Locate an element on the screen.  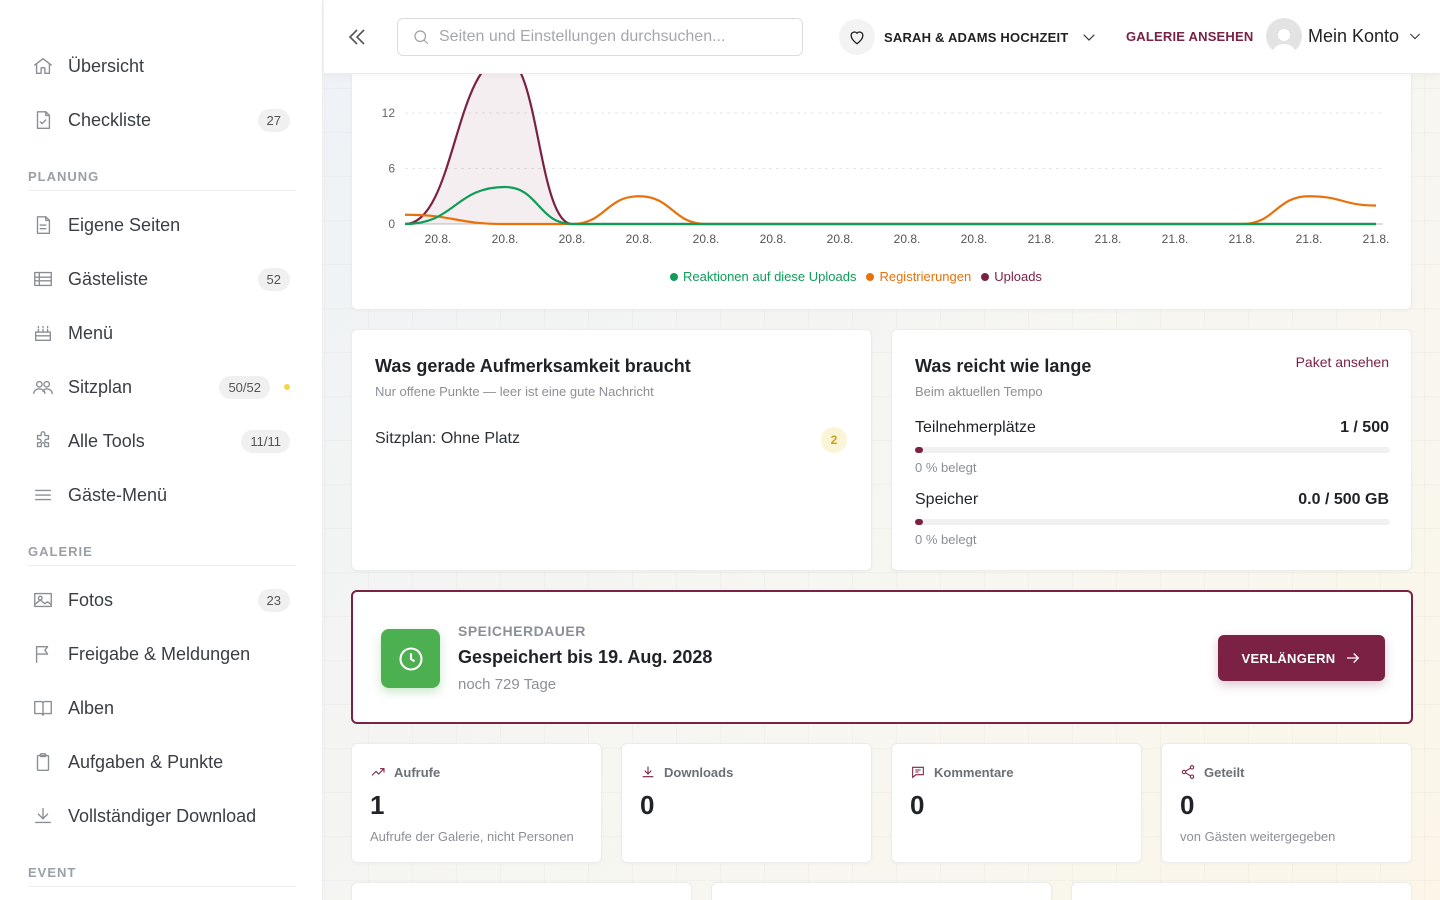
page-icon is located at coordinates (44, 225).